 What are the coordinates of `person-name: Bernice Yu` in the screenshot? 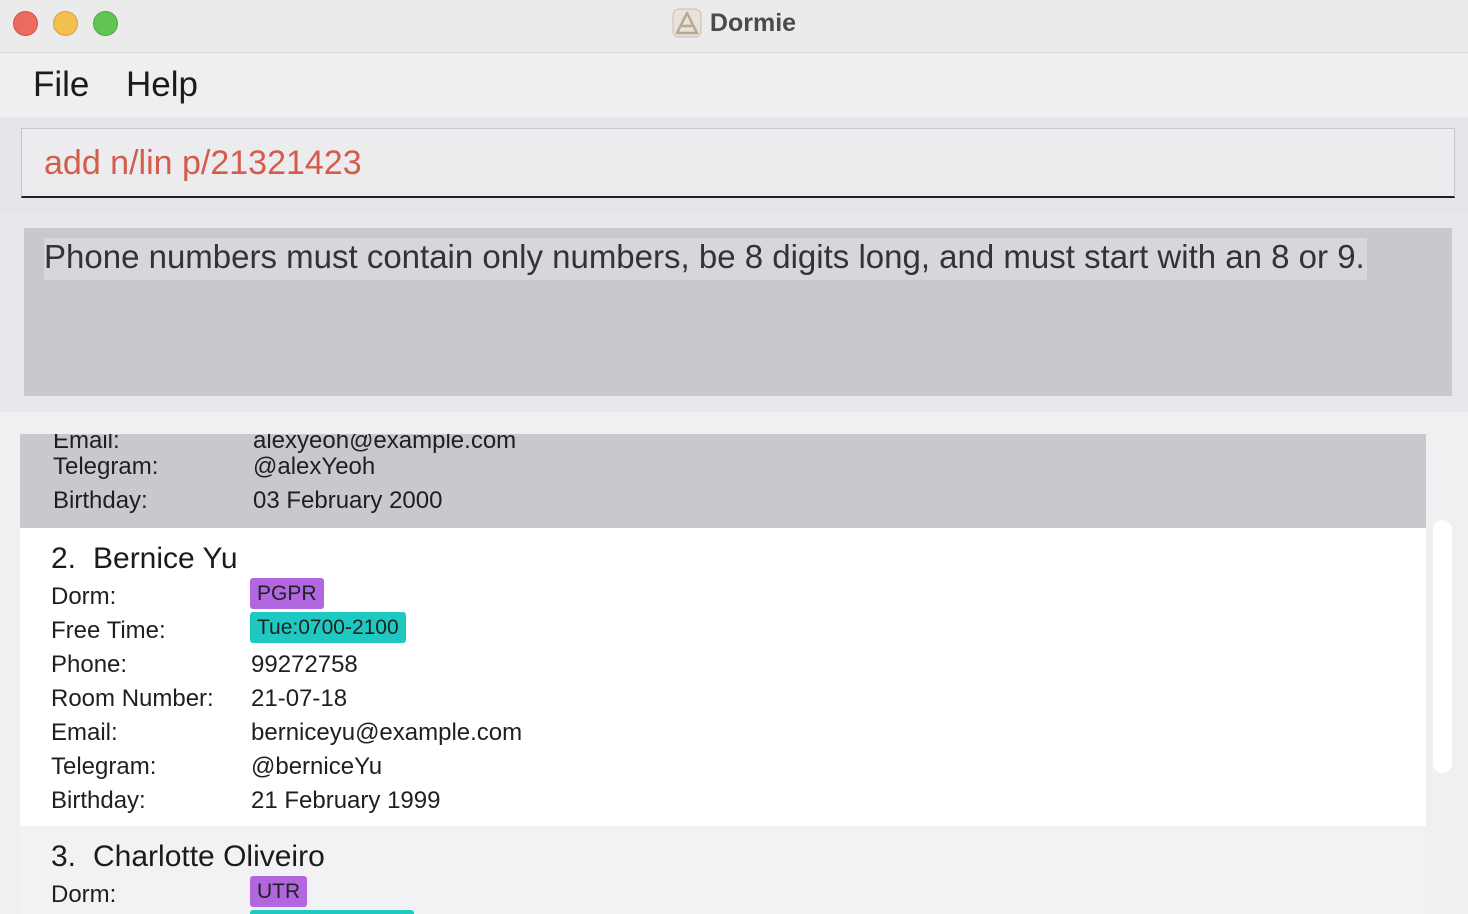 It's located at (165, 558).